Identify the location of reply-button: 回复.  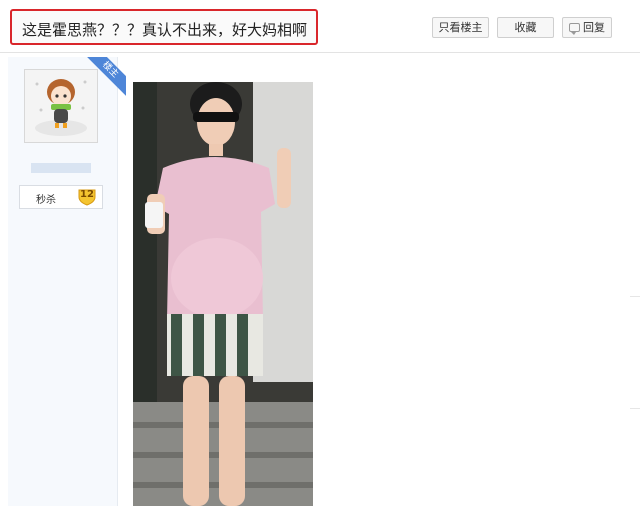
(587, 27).